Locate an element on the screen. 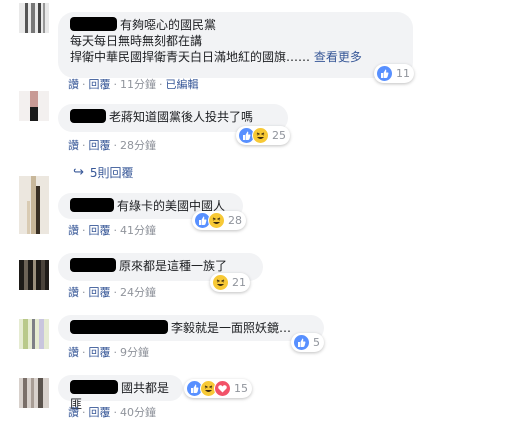 The height and width of the screenshot is (429, 517). timestamp: 41分鐘 is located at coordinates (138, 230).